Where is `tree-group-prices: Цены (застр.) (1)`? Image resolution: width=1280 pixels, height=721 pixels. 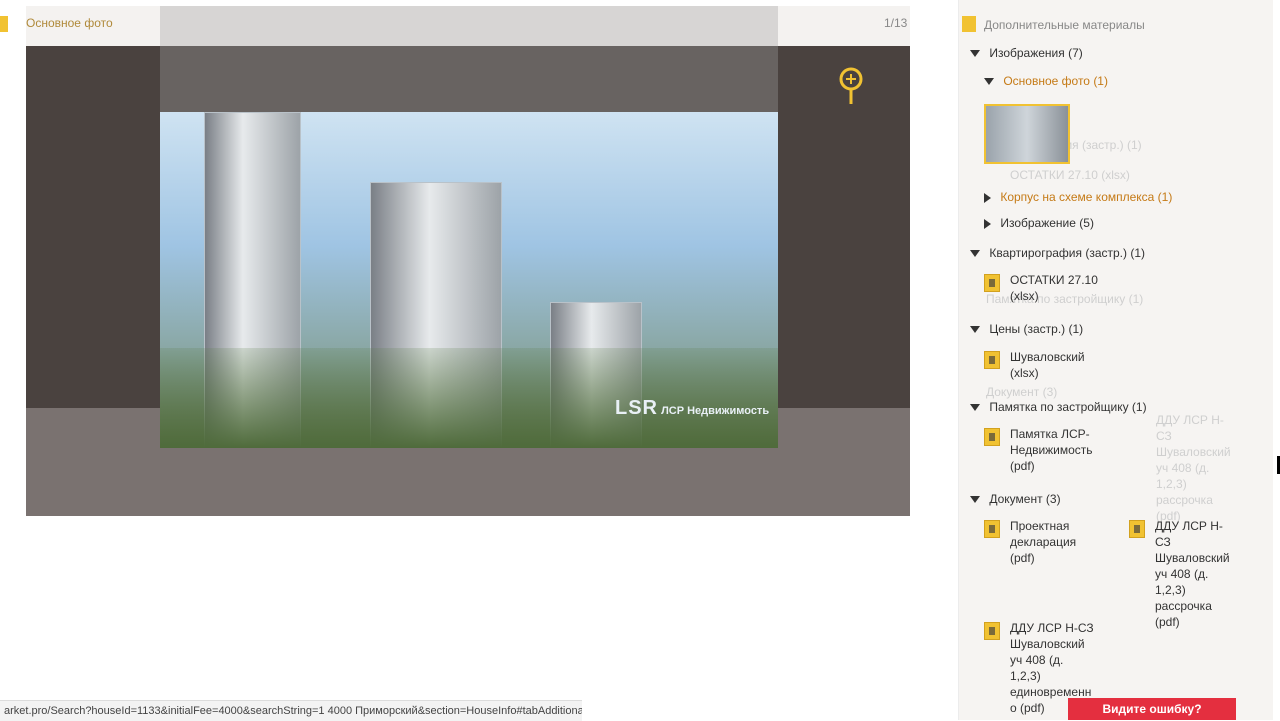 tree-group-prices: Цены (застр.) (1) is located at coordinates (1026, 329).